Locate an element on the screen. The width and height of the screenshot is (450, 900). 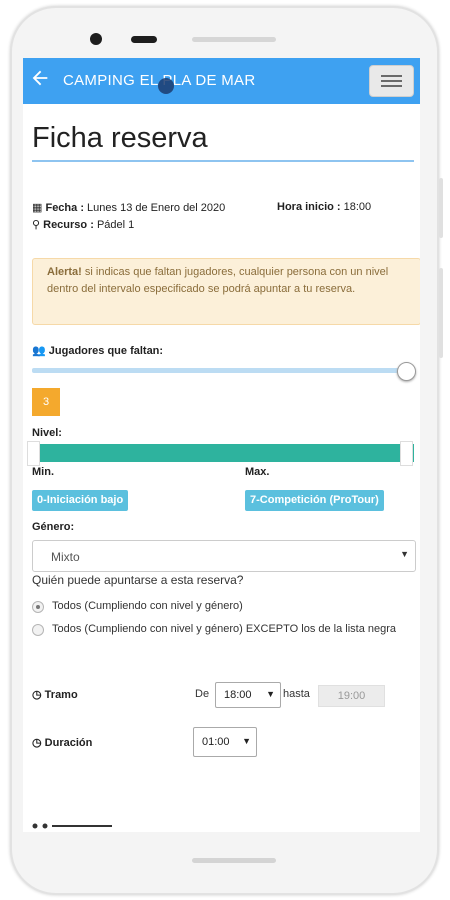
players-slider-track is located at coordinates (218, 370).